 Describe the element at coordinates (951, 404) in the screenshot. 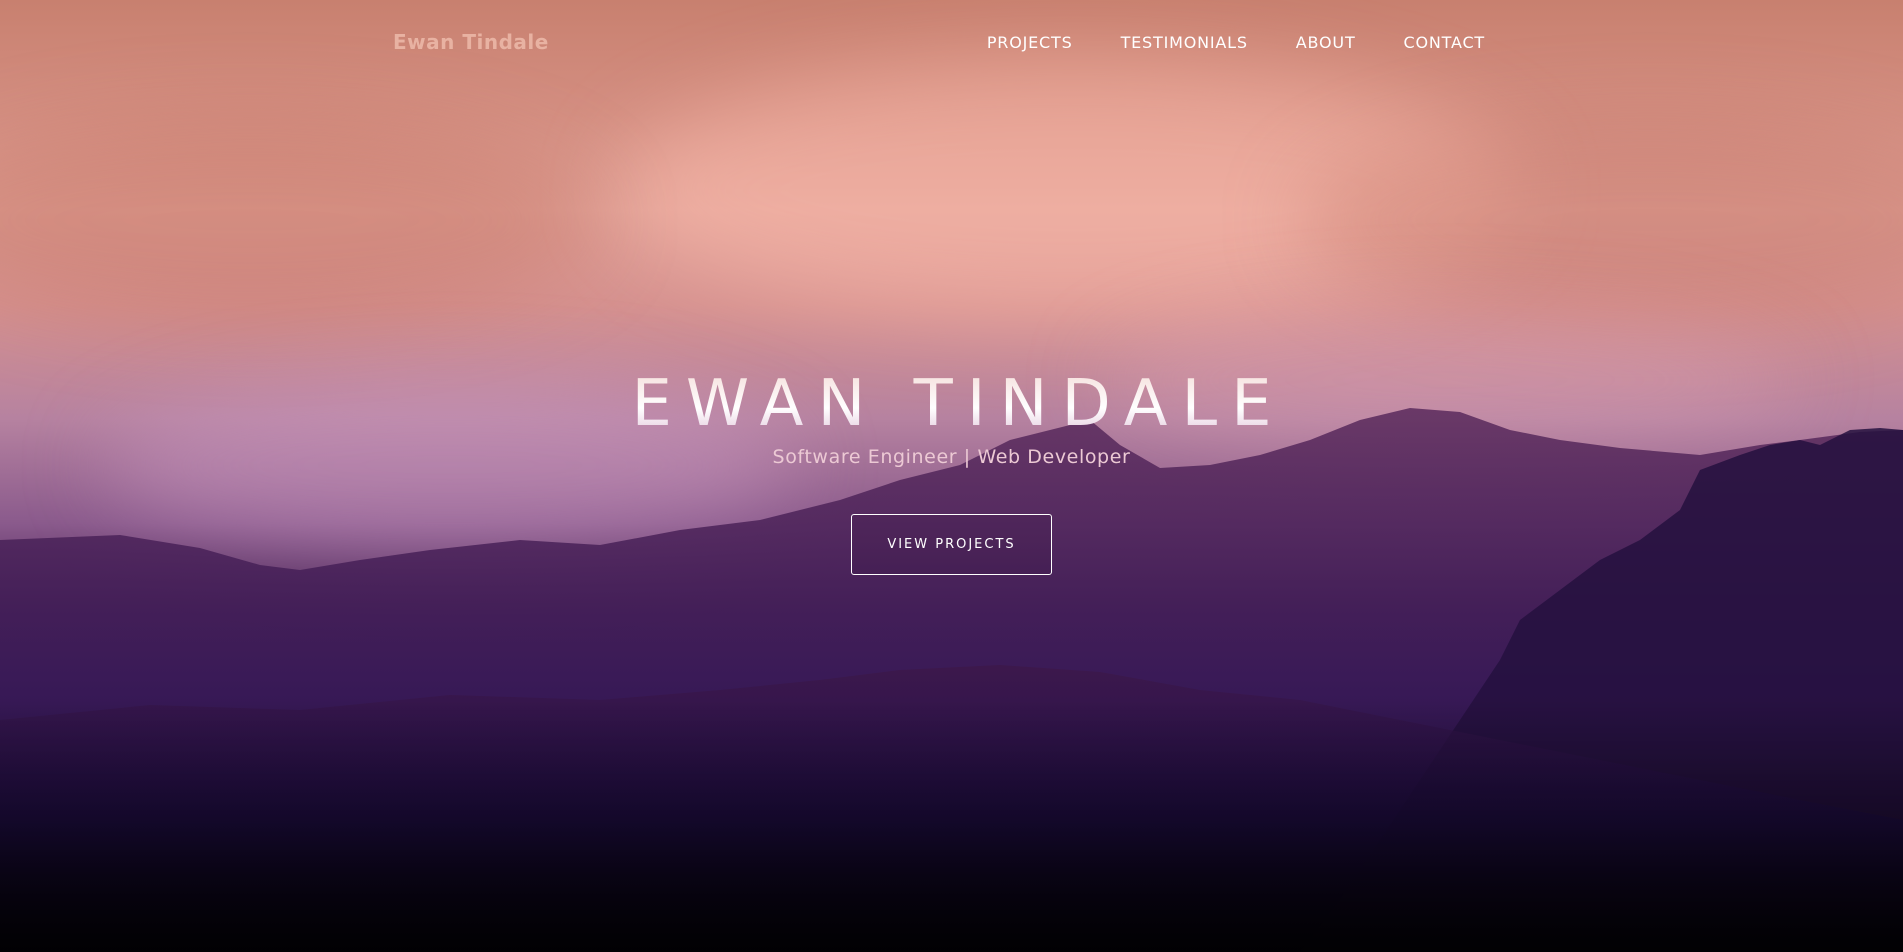

I see `hero-title: EWAN TINDALE` at that location.